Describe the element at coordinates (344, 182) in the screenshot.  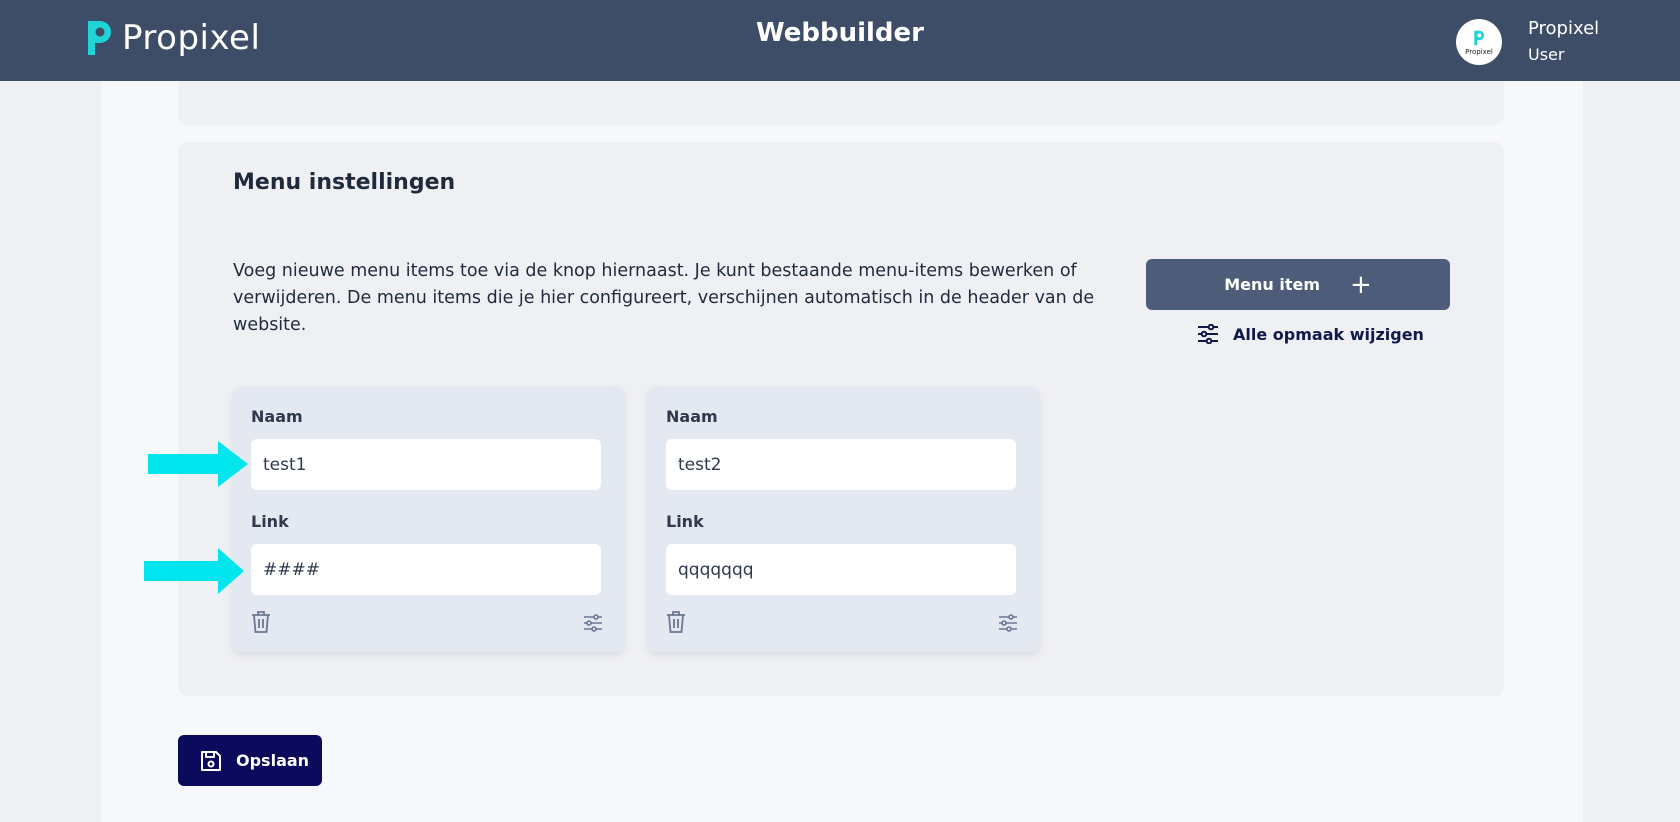
I see `section-title: Menu instellingen` at that location.